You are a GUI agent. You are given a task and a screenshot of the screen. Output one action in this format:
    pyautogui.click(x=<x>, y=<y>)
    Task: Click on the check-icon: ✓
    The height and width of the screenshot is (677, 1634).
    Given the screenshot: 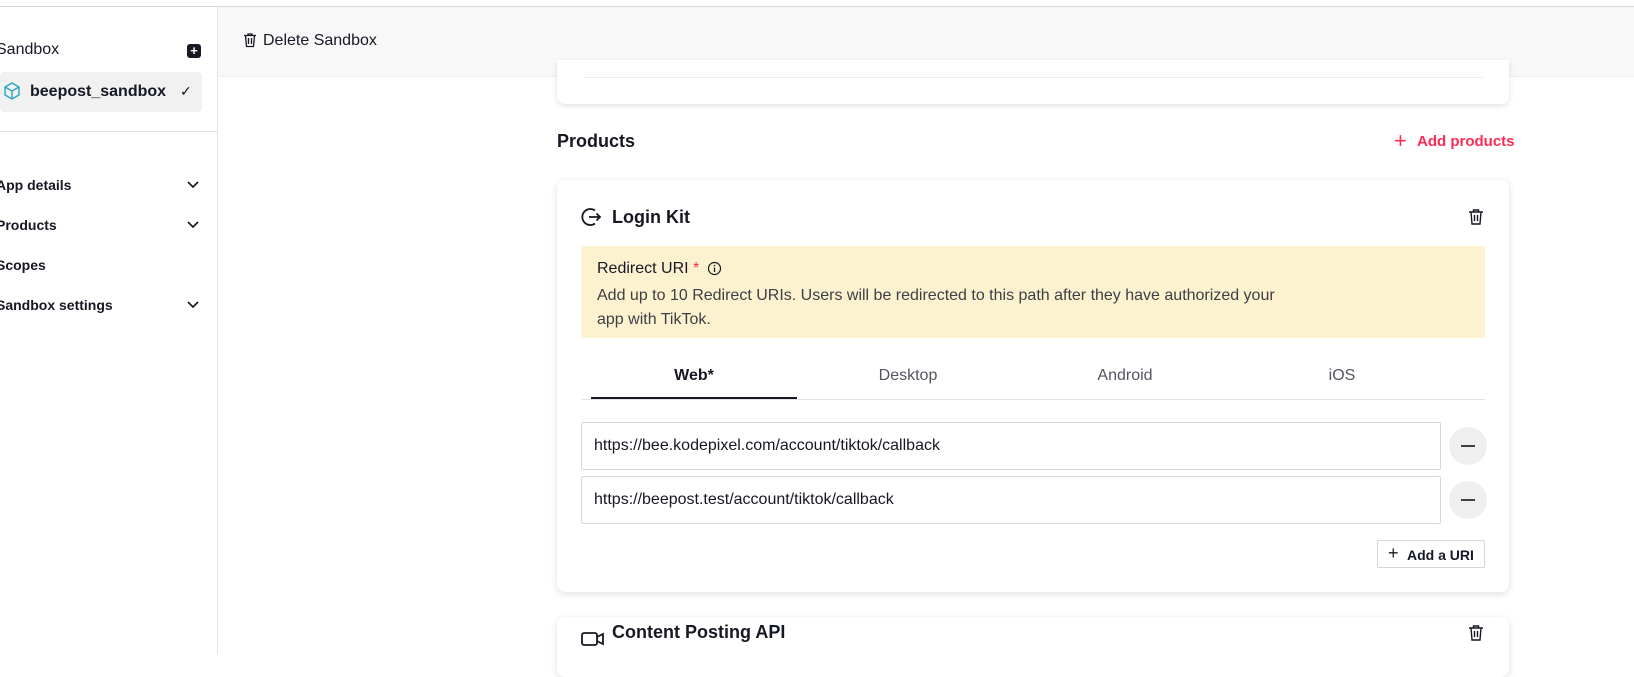 What is the action you would take?
    pyautogui.click(x=186, y=91)
    